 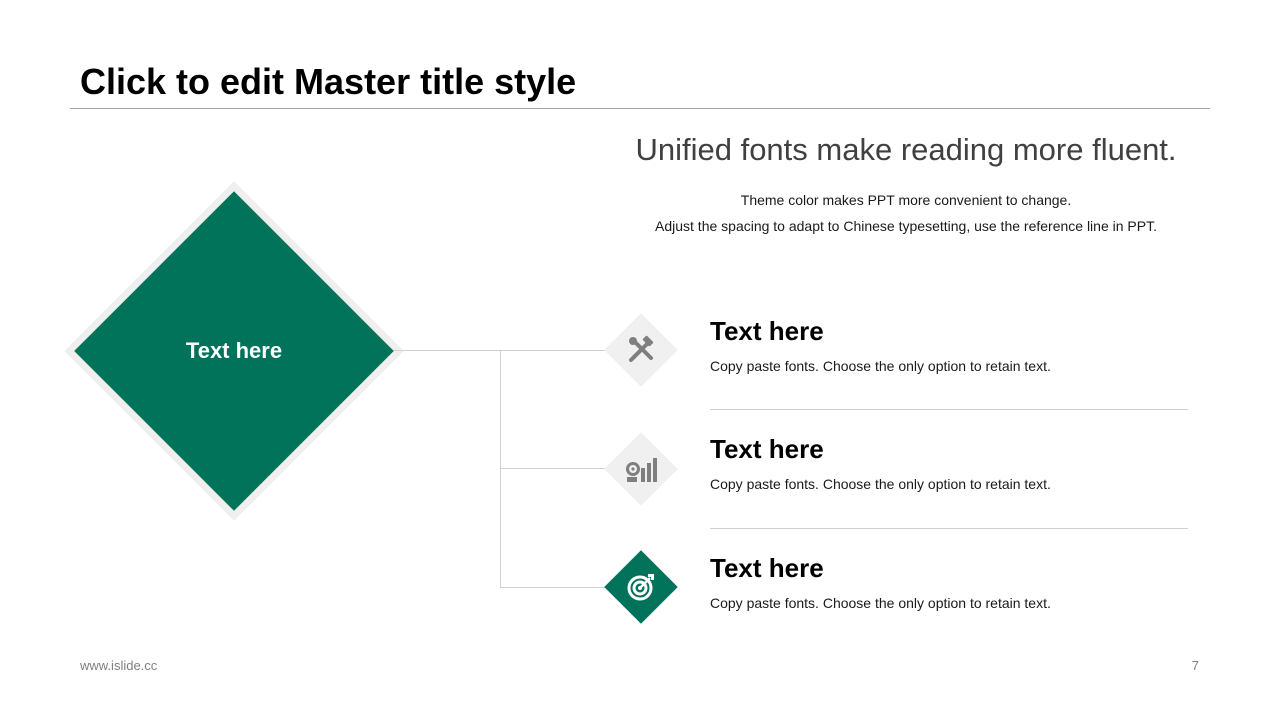 I want to click on connector-horizontal-main, so click(x=448, y=350).